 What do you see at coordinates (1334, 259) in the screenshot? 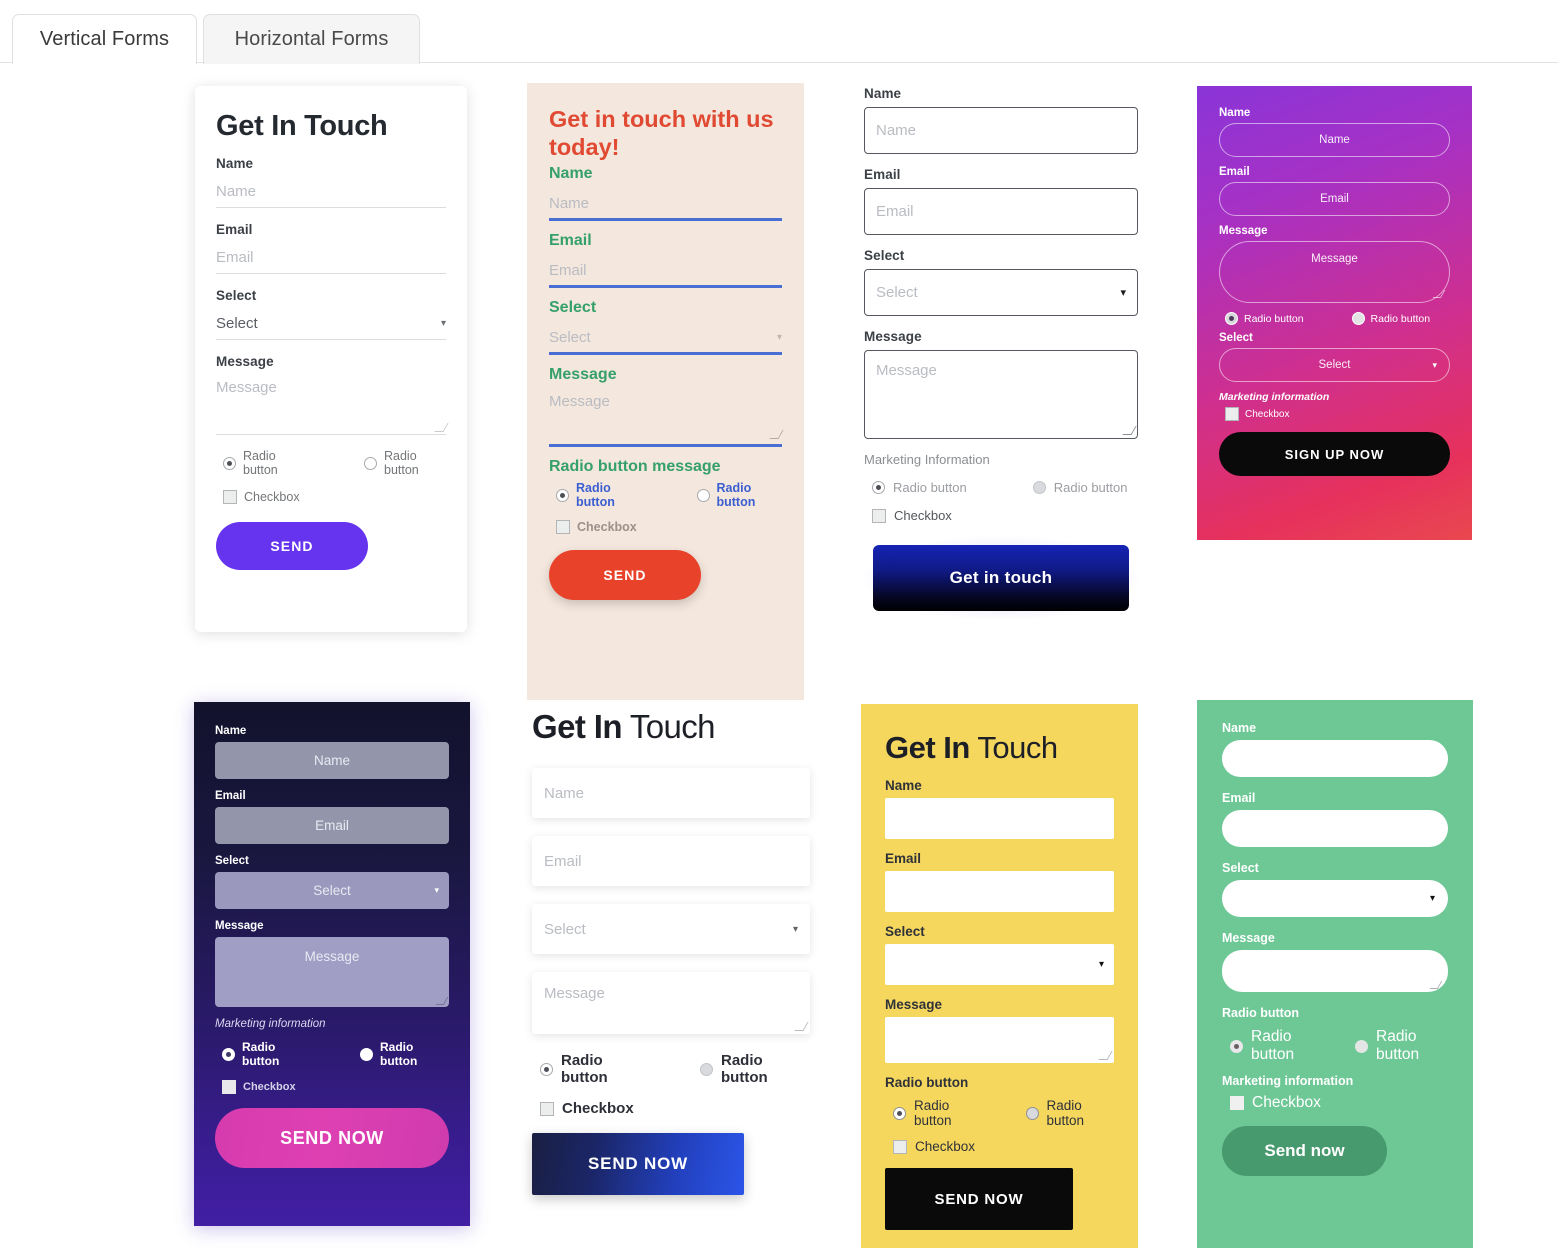
I see `message-placeholder: Message` at bounding box center [1334, 259].